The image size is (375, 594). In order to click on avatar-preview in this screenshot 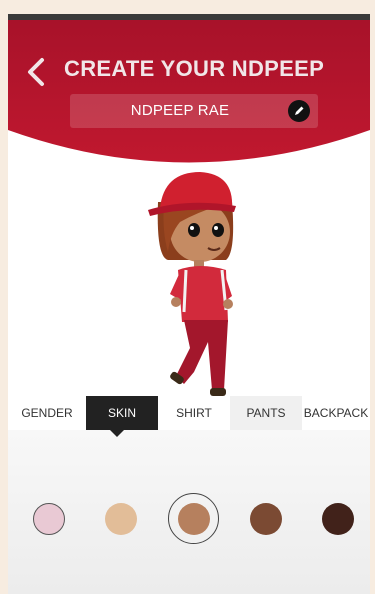, I will do `click(188, 282)`.